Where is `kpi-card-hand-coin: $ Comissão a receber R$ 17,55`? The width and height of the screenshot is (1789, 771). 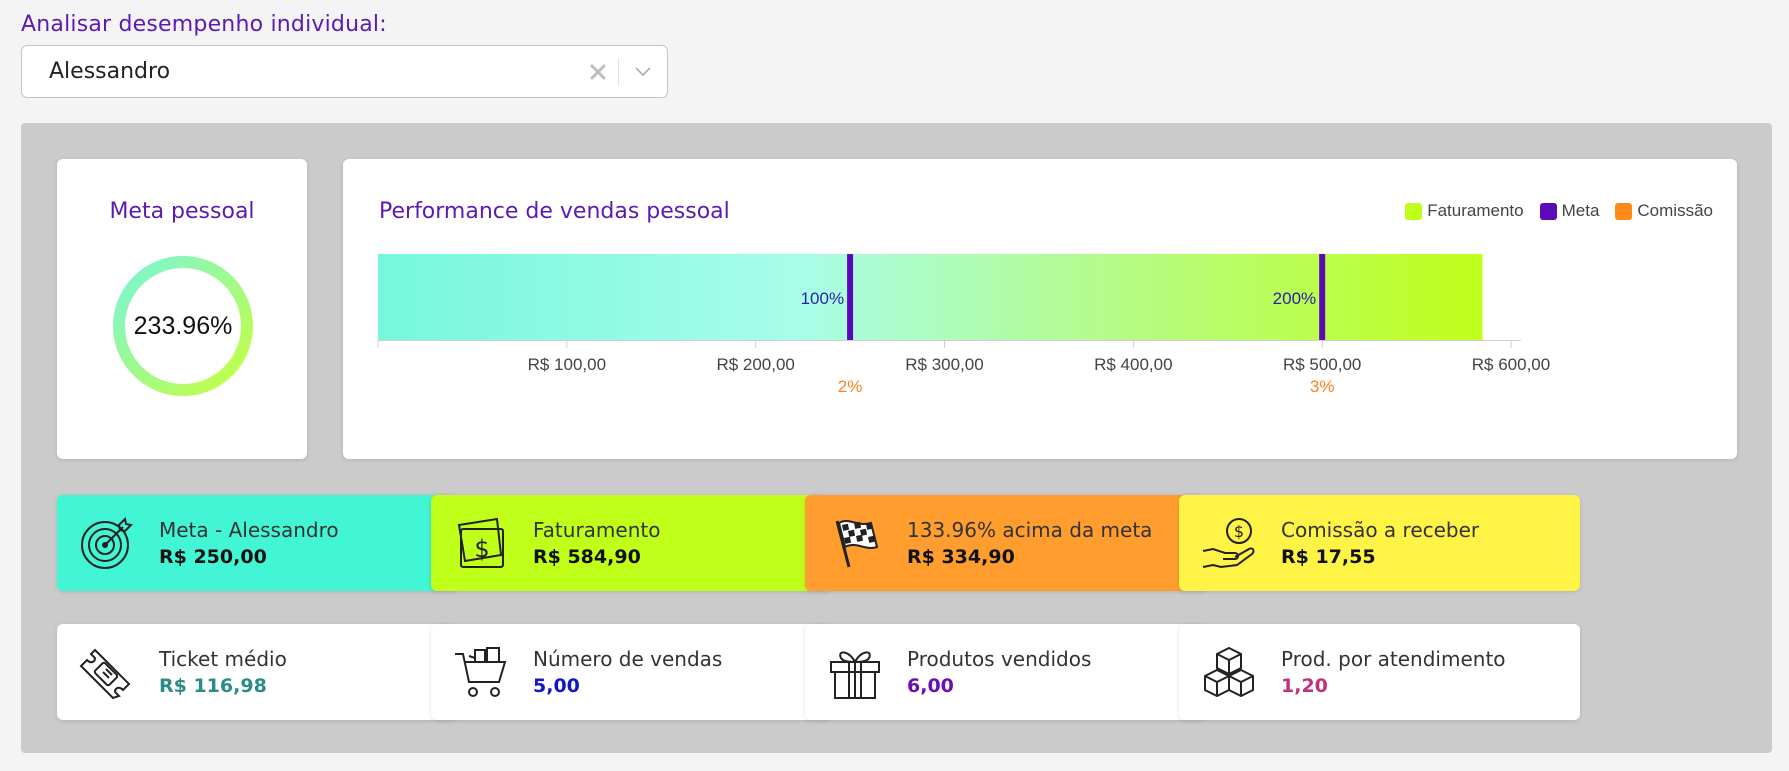
kpi-card-hand-coin: $ Comissão a receber R$ 17,55 is located at coordinates (1379, 543).